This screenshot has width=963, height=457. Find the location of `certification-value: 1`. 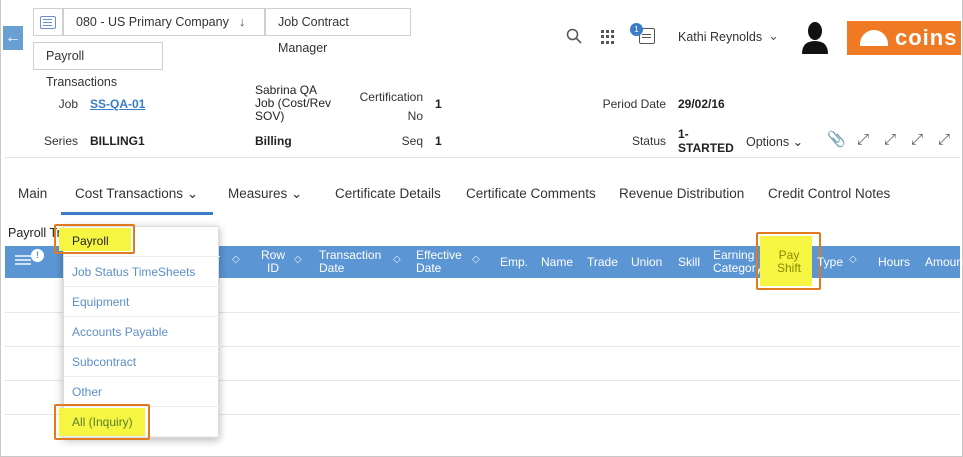

certification-value: 1 is located at coordinates (438, 104).